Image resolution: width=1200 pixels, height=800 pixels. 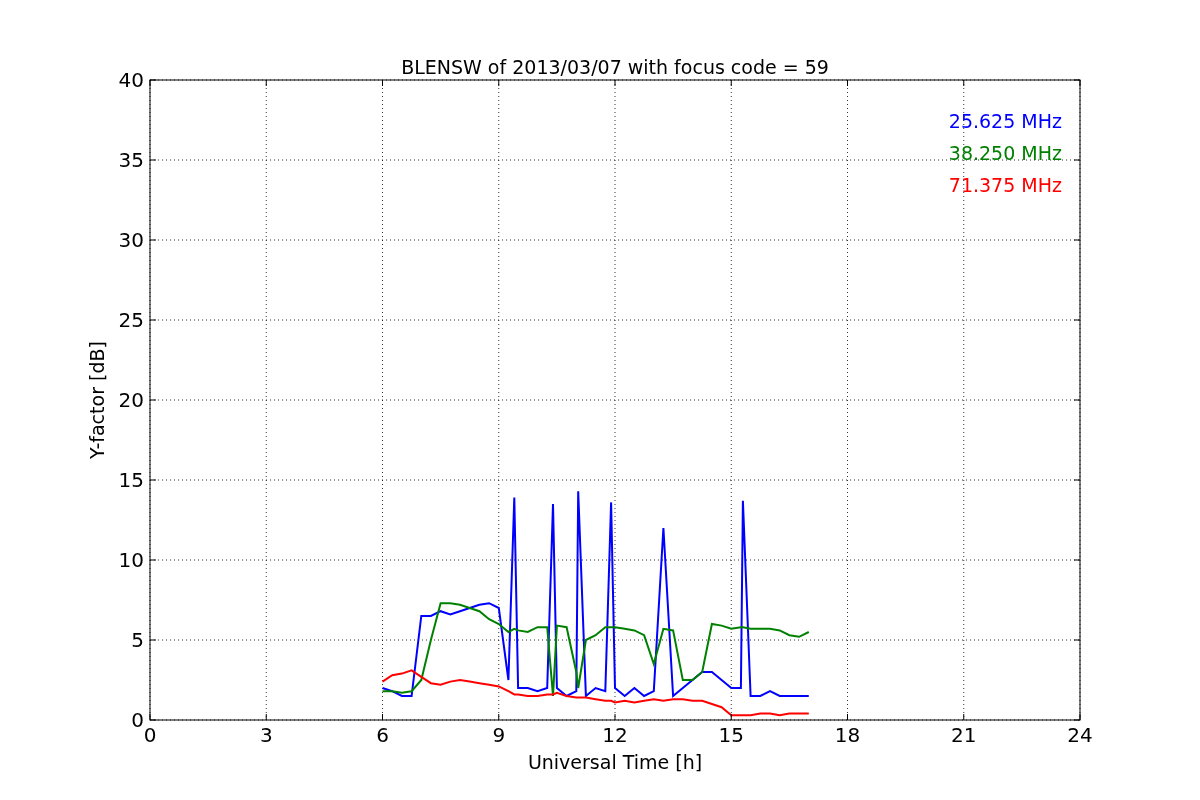 What do you see at coordinates (97, 400) in the screenshot?
I see `y-axis-label: Y-factor [dB]` at bounding box center [97, 400].